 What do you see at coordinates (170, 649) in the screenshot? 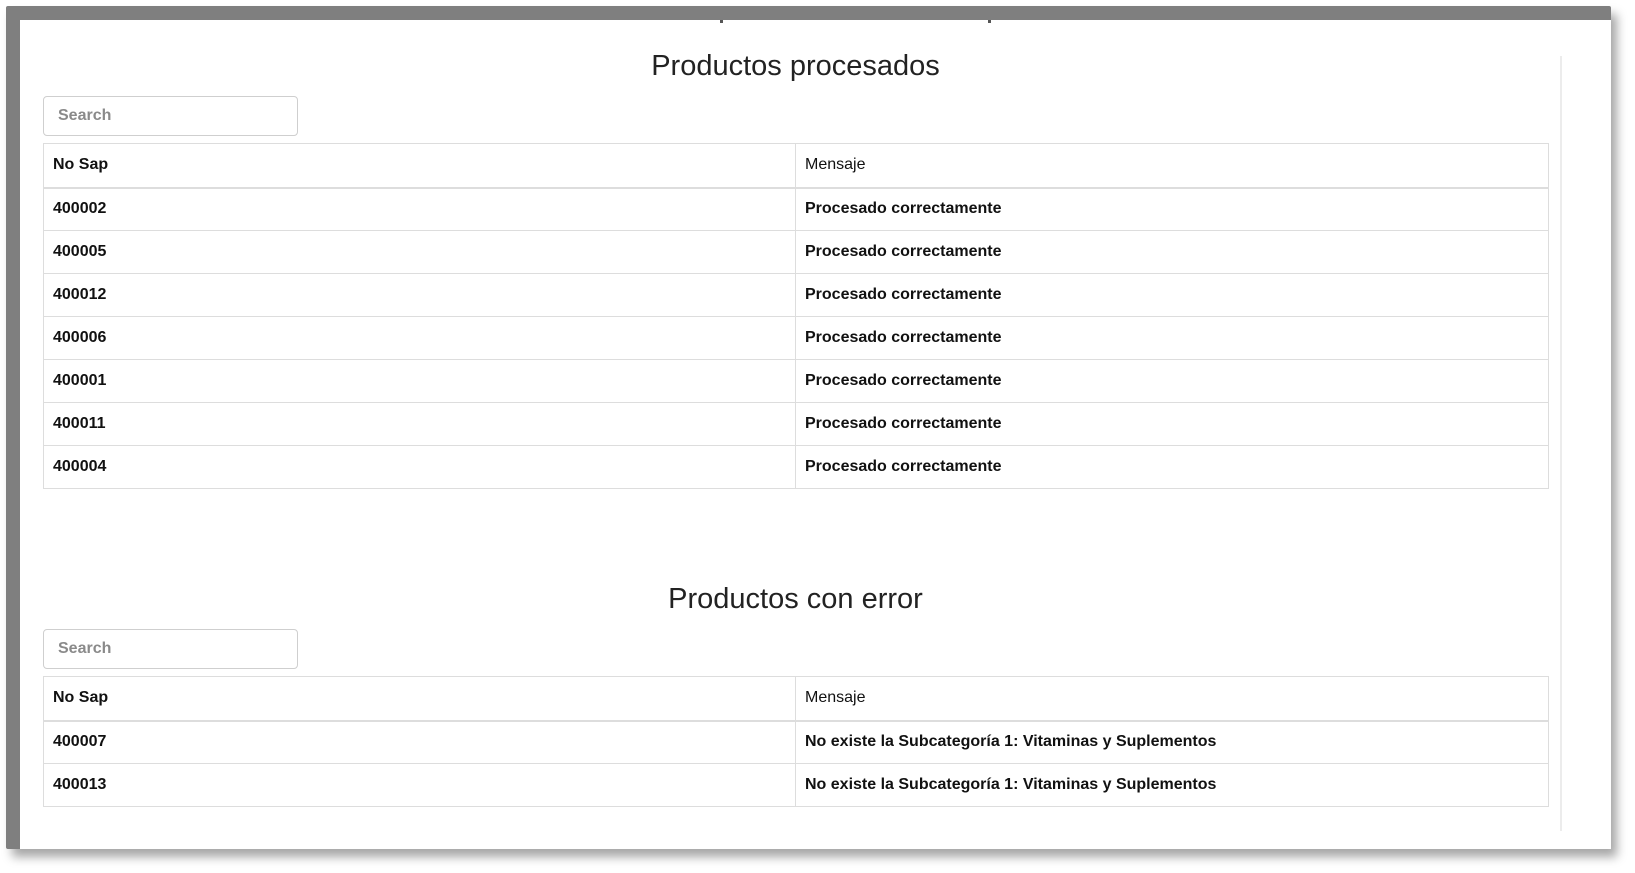
I see `errors-search-input` at bounding box center [170, 649].